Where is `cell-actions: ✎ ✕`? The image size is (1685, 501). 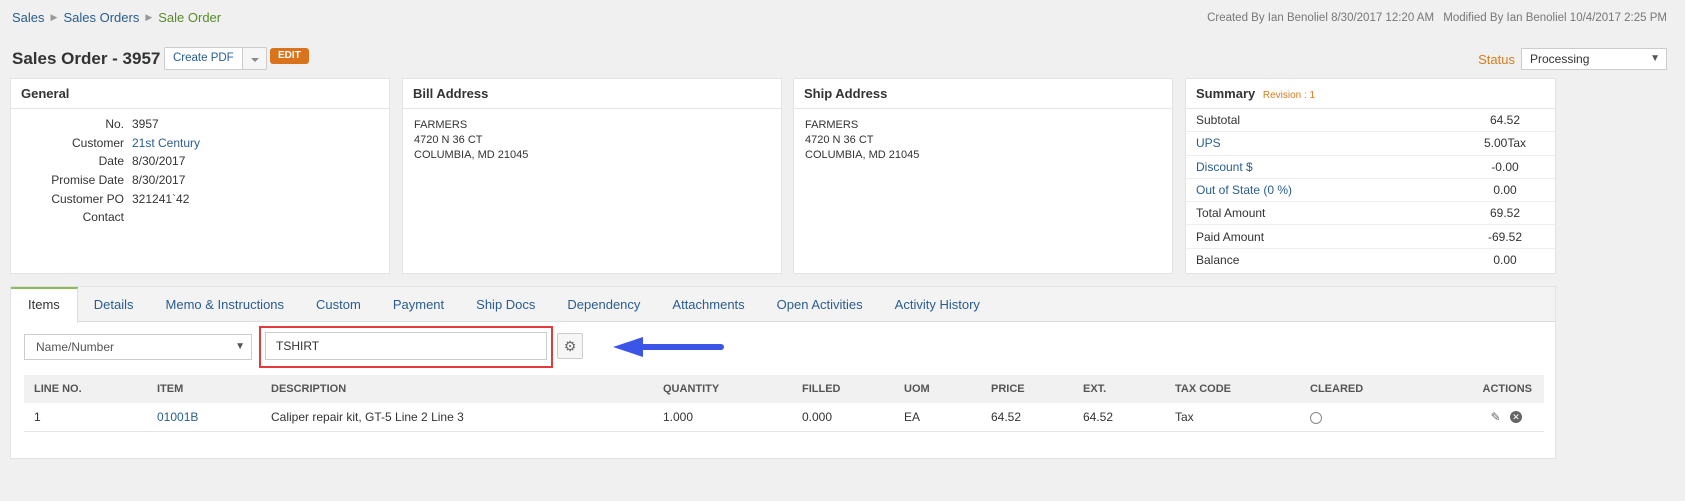 cell-actions: ✎ ✕ is located at coordinates (1497, 417).